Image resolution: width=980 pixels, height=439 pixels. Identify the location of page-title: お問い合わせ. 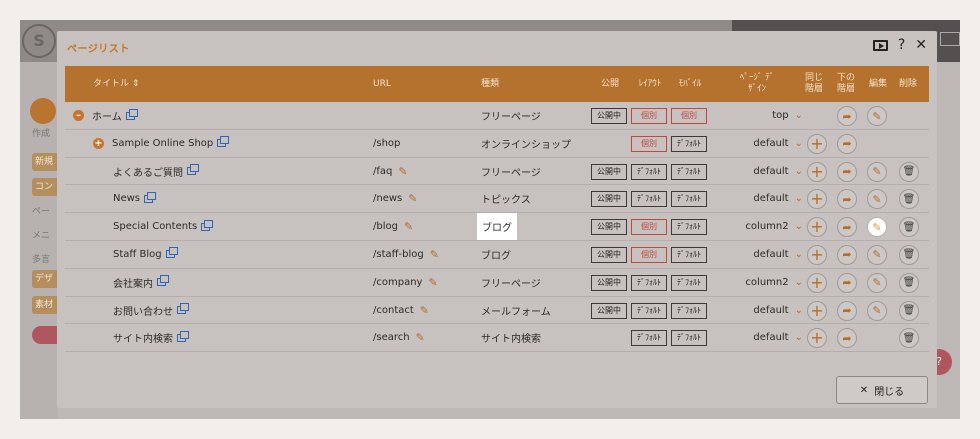
(143, 310).